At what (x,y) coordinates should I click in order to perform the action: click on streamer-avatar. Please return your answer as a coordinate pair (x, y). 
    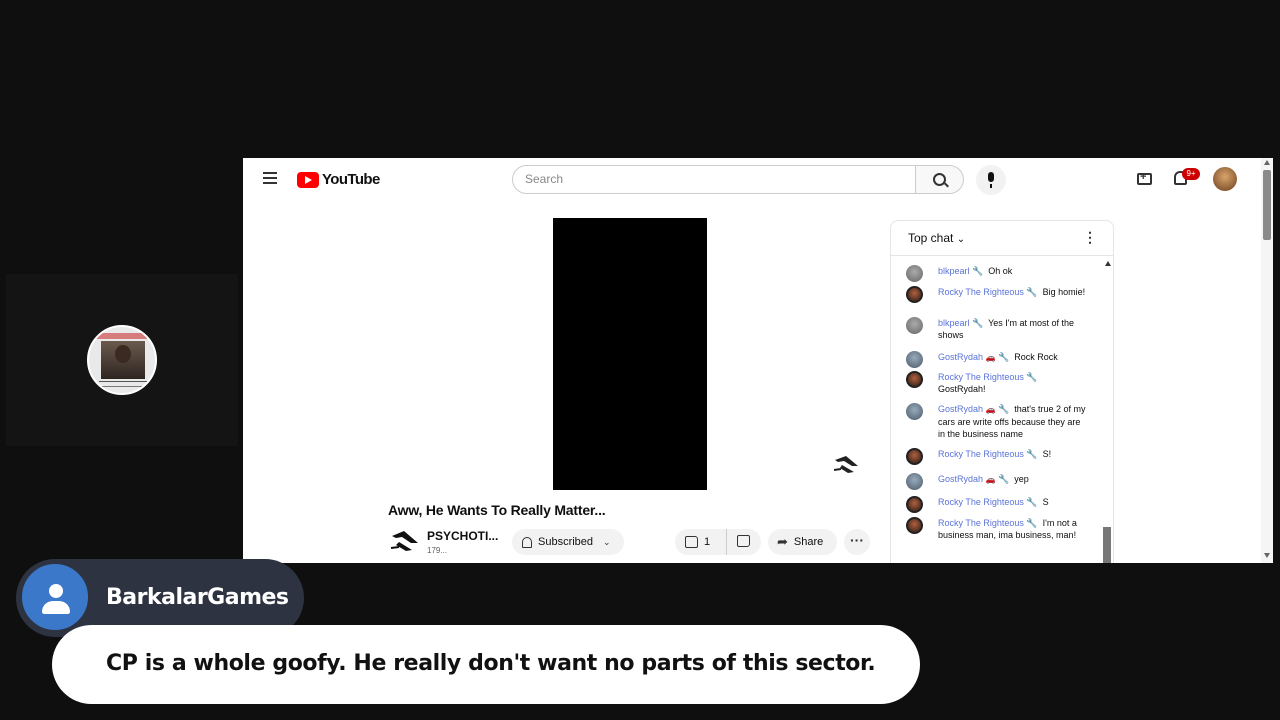
    Looking at the image, I should click on (122, 360).